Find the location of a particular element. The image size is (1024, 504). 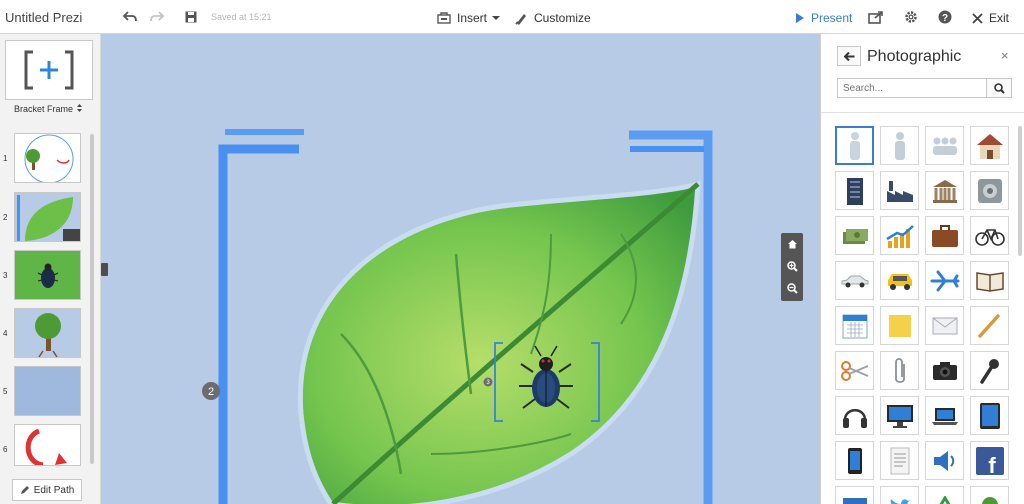

redo-icon is located at coordinates (157, 17).